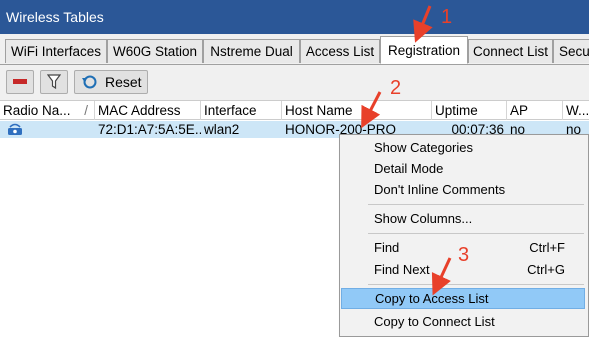  What do you see at coordinates (396, 88) in the screenshot?
I see `annotation-label-2: 2` at bounding box center [396, 88].